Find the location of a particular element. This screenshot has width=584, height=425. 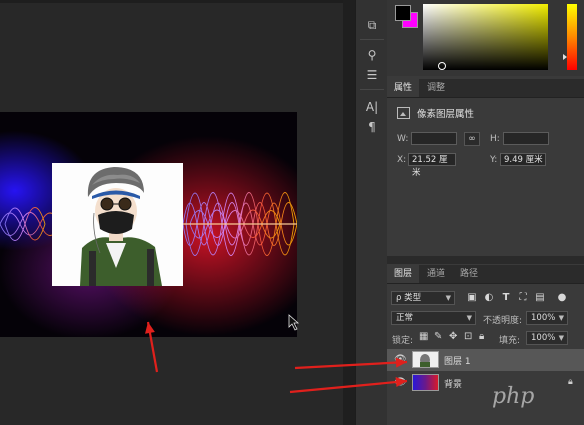

layer-1-photo is located at coordinates (117, 224).